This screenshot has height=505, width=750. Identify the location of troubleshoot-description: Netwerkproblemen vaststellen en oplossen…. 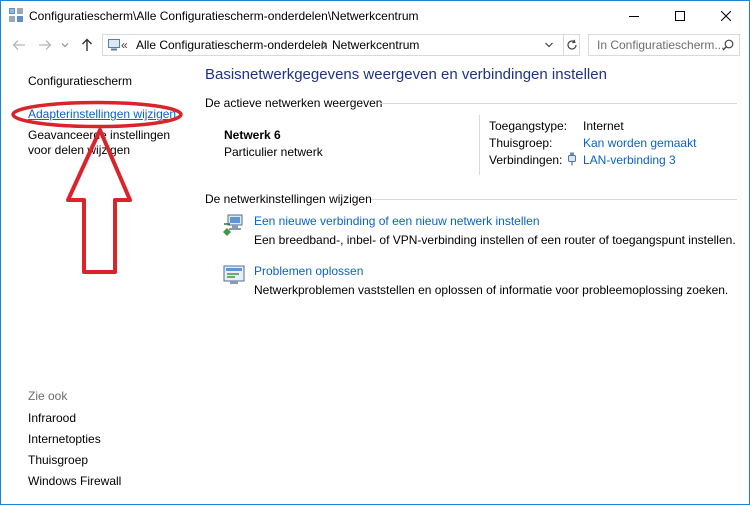
(491, 290).